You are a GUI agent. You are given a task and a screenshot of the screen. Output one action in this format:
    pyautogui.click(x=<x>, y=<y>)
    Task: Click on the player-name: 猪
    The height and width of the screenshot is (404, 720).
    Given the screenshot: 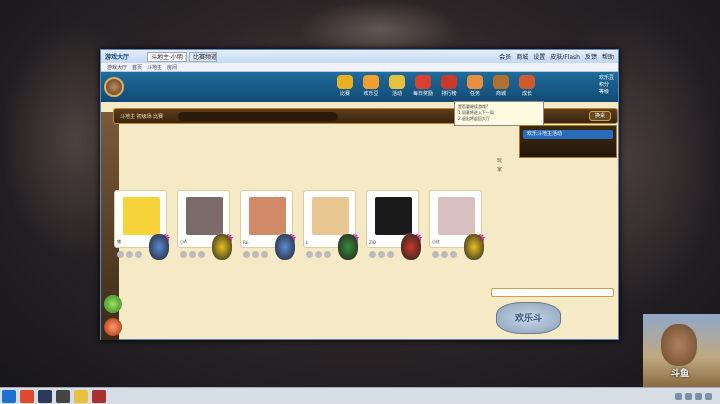 What is the action you would take?
    pyautogui.click(x=119, y=241)
    